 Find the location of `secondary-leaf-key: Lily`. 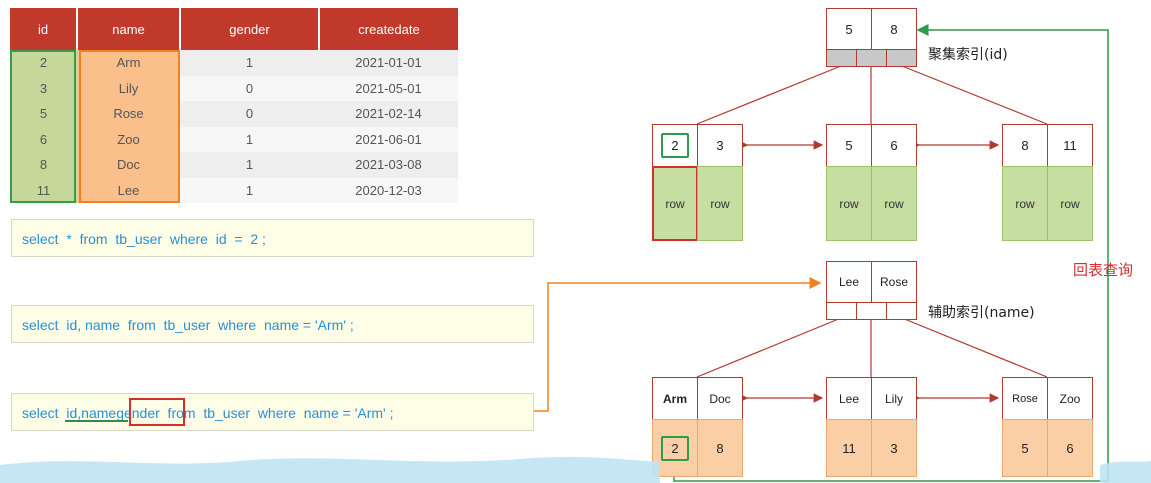

secondary-leaf-key: Lily is located at coordinates (894, 398).